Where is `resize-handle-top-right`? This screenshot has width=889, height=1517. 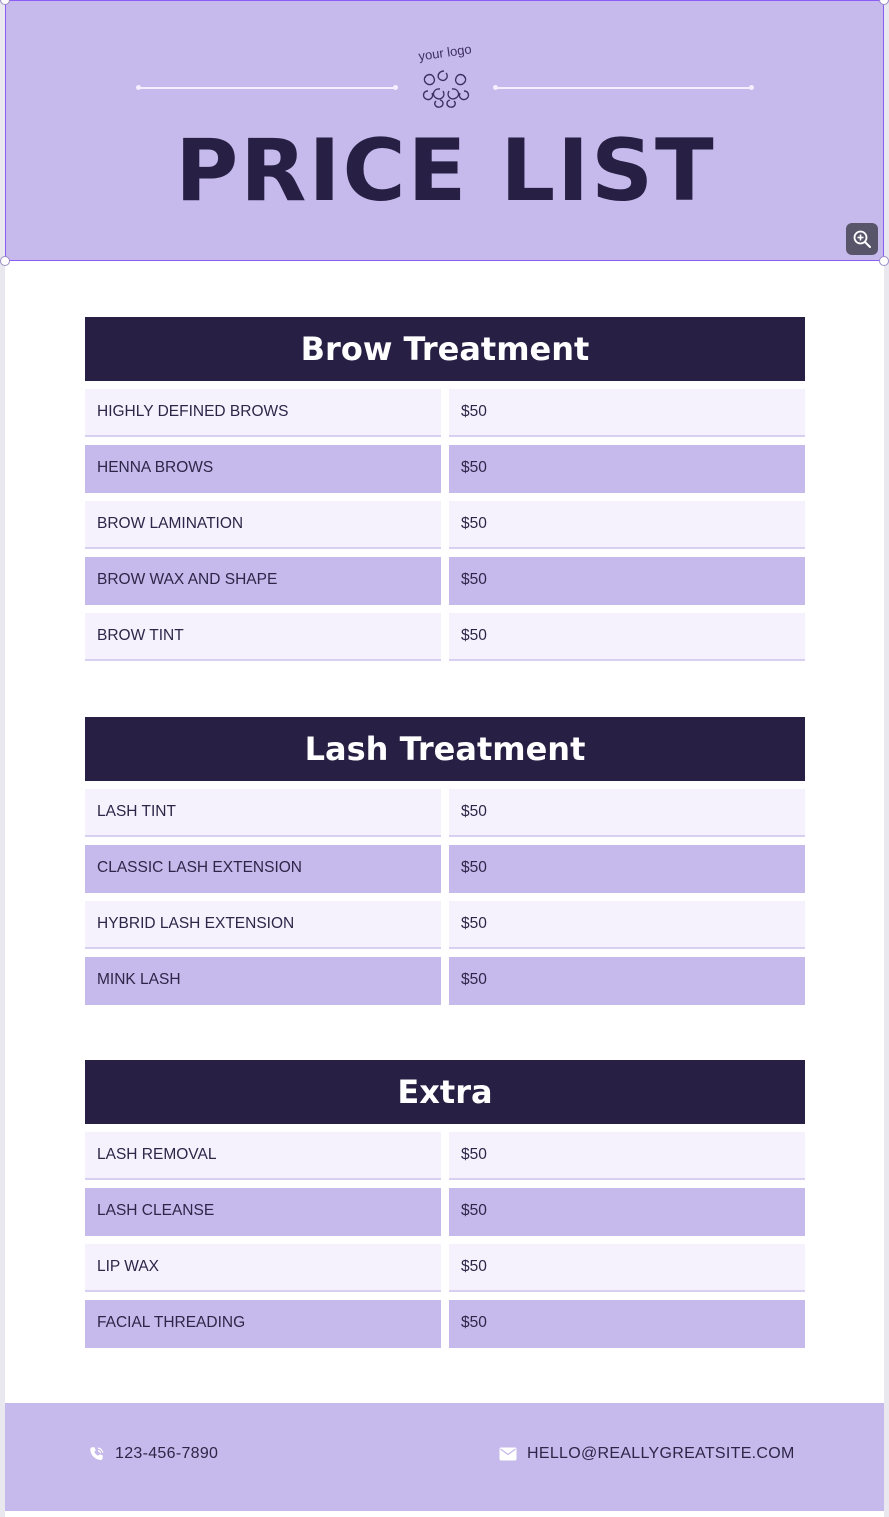 resize-handle-top-right is located at coordinates (884, 2).